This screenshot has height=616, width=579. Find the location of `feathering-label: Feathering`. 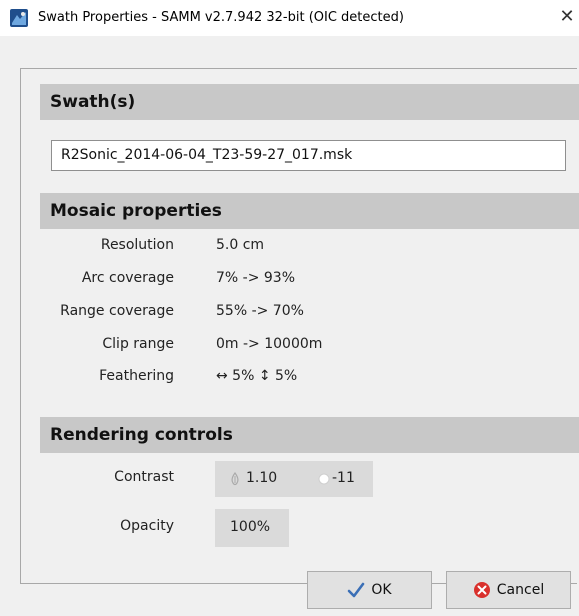

feathering-label: Feathering is located at coordinates (136, 376).